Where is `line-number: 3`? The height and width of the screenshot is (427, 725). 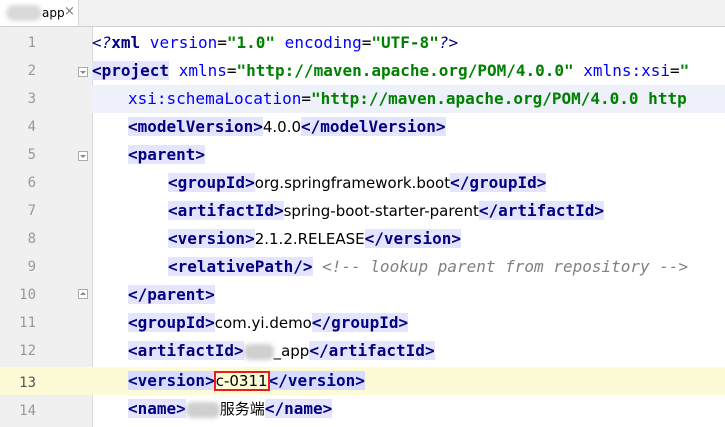 line-number: 3 is located at coordinates (31, 99).